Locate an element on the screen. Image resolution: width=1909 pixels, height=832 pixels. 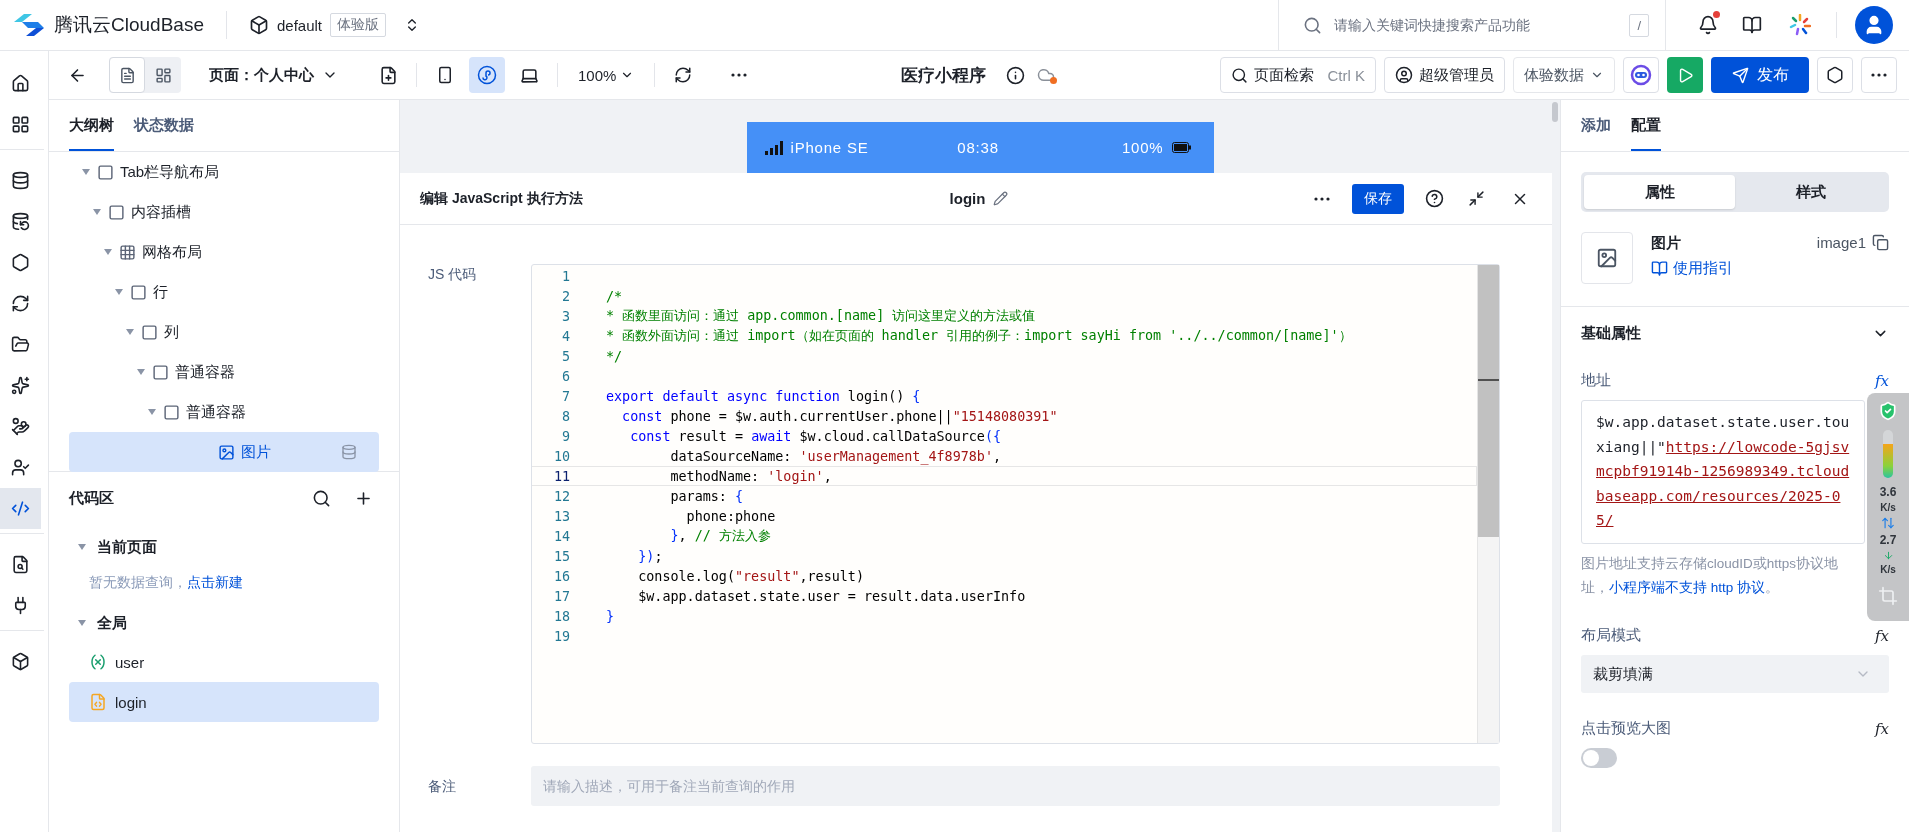
apps-icon is located at coordinates (20, 124).